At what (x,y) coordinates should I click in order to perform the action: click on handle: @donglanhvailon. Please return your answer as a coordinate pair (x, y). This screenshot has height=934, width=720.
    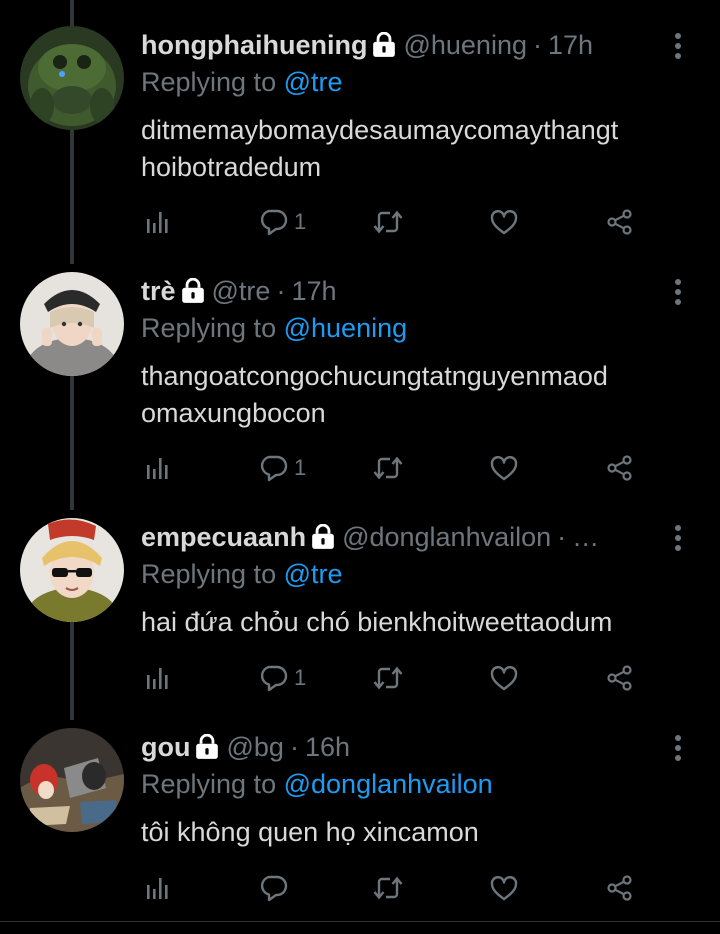
    Looking at the image, I should click on (446, 537).